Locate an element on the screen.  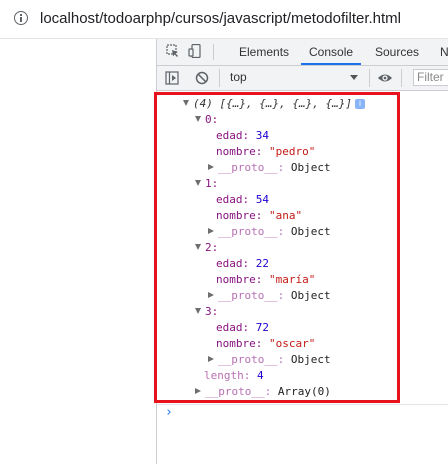
chevron-down-icon is located at coordinates (354, 77).